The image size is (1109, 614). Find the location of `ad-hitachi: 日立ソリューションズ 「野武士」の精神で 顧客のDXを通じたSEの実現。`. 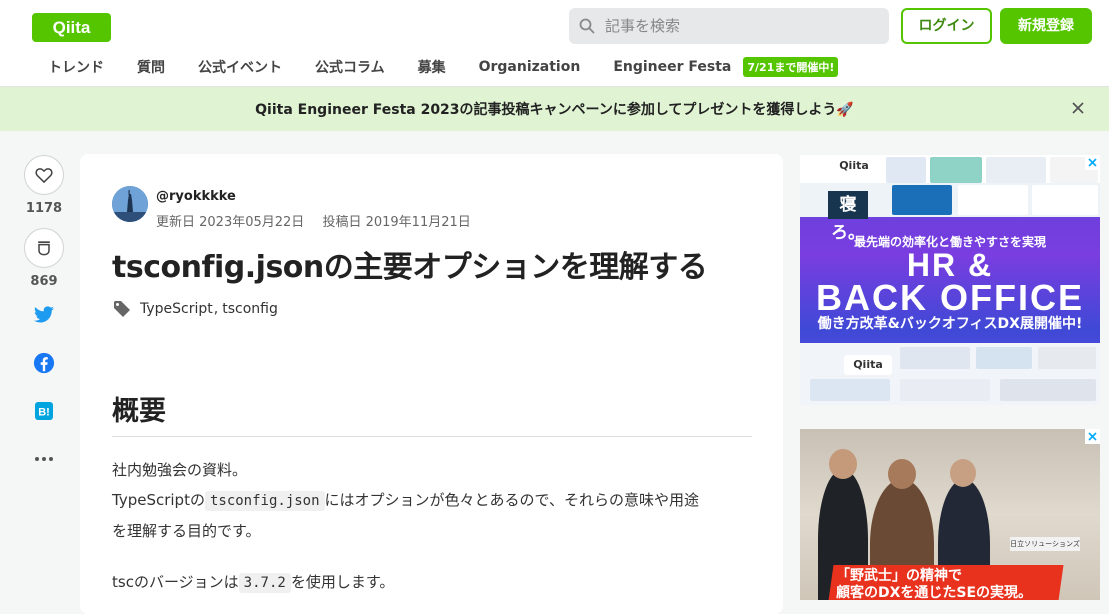

ad-hitachi: 日立ソリューションズ 「野武士」の精神で 顧客のDXを通じたSEの実現。 is located at coordinates (950, 514).